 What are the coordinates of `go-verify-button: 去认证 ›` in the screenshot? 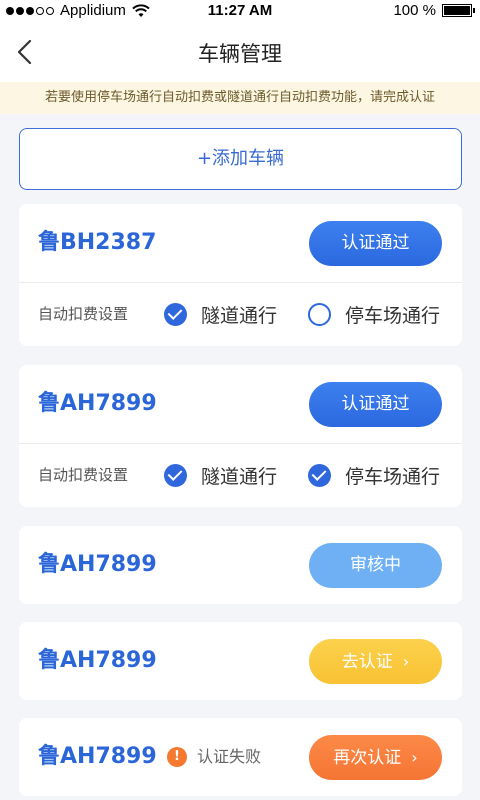 It's located at (375, 661).